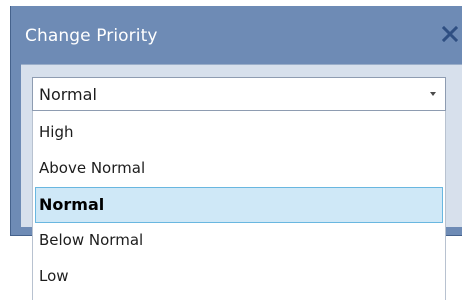 The image size is (462, 300). I want to click on priority-option-normal: Normal, so click(239, 205).